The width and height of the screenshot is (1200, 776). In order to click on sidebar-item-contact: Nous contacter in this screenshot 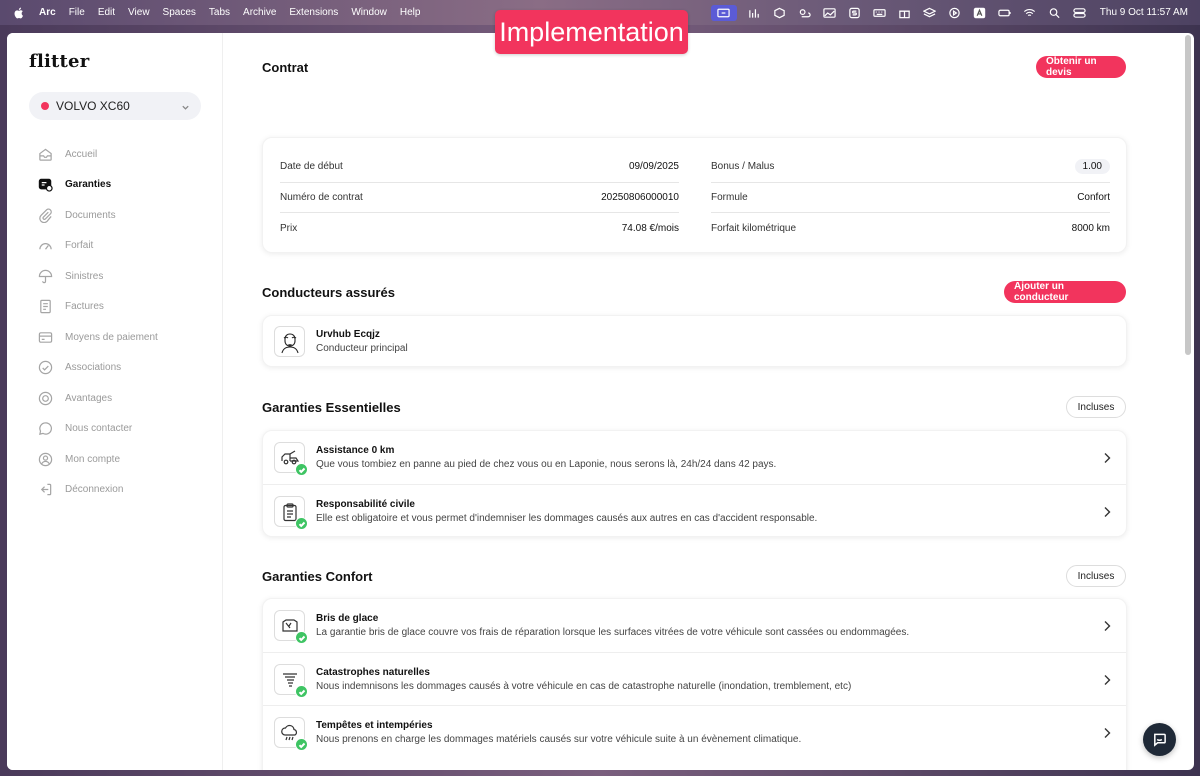, I will do `click(97, 429)`.